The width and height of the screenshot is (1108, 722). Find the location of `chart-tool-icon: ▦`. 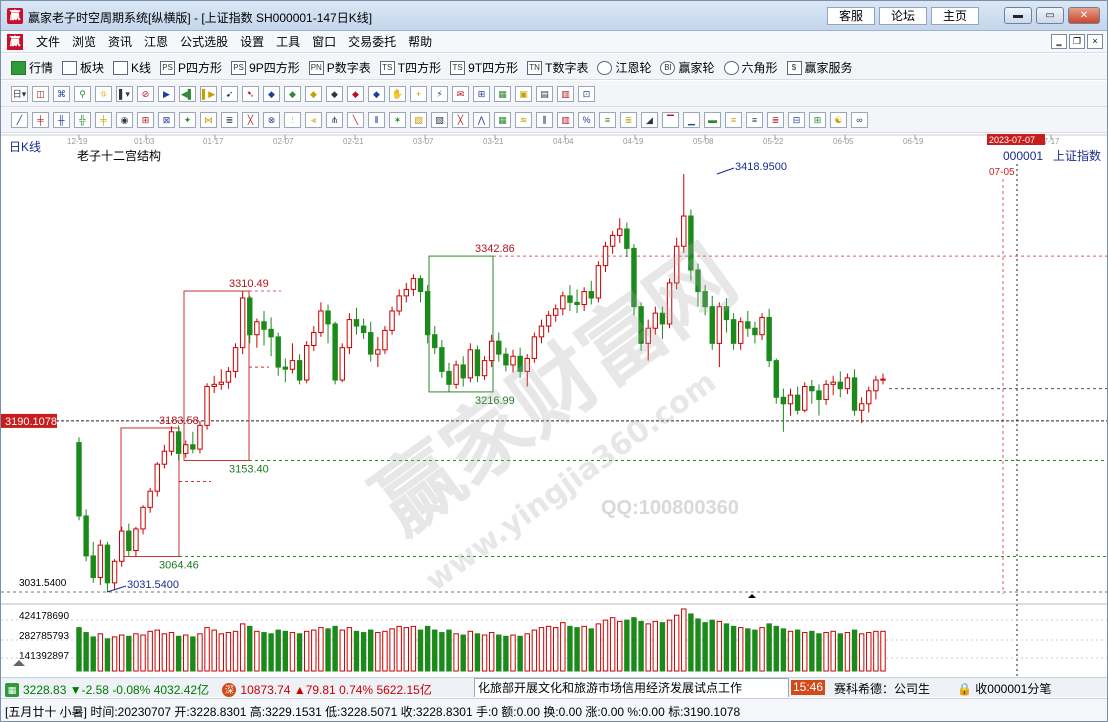

chart-tool-icon: ▦ is located at coordinates (502, 94).